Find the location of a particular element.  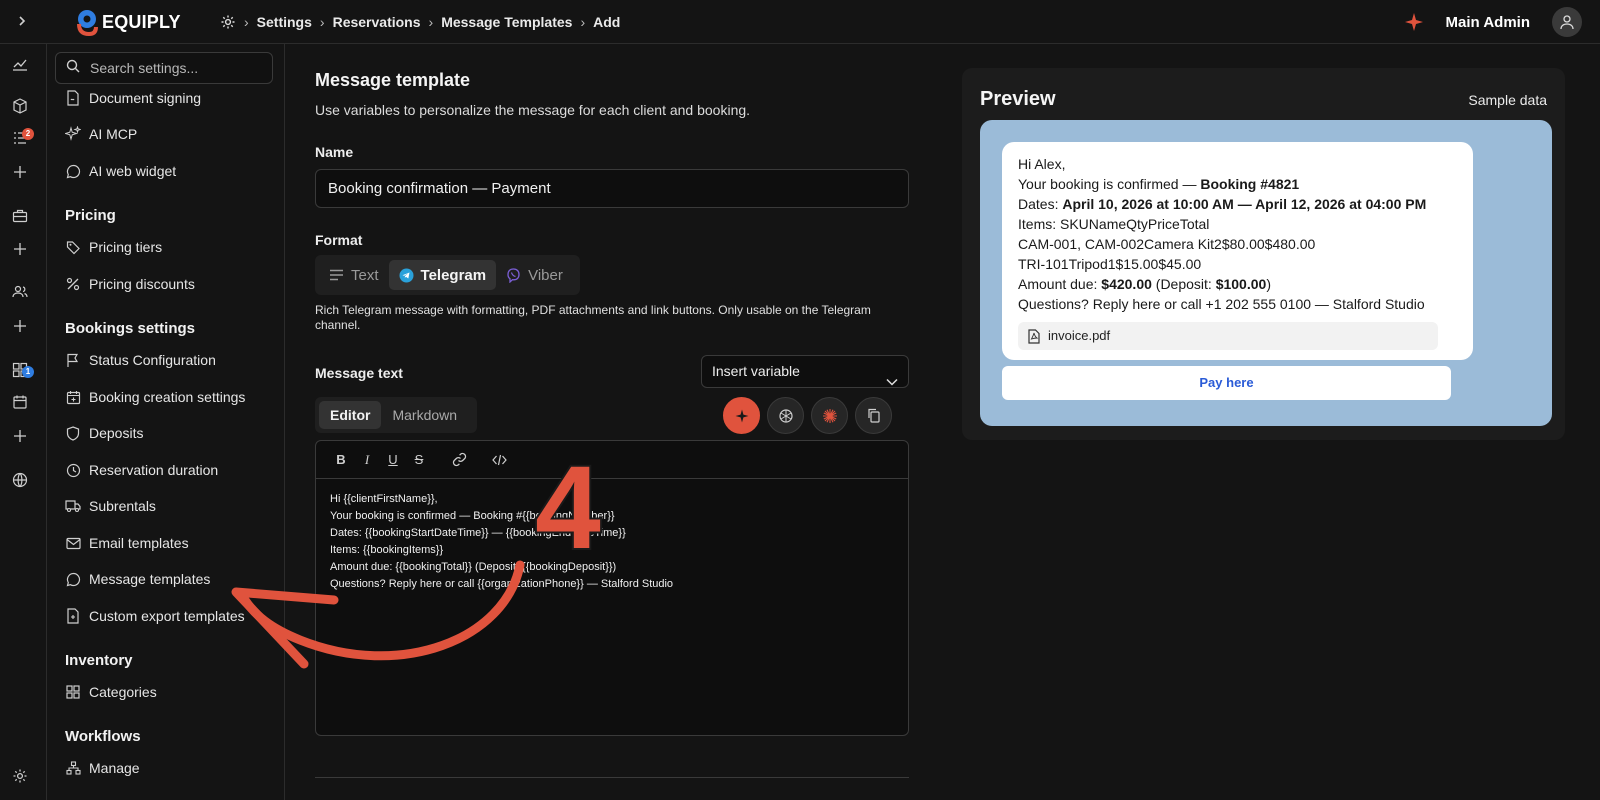

format-text-button: Text is located at coordinates (354, 275).